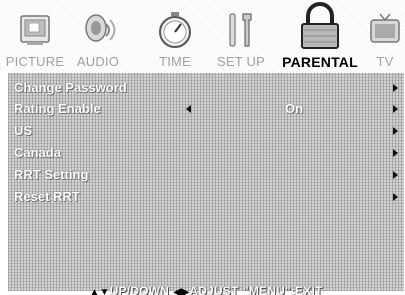 The height and width of the screenshot is (295, 405). I want to click on menu-item-canada: Canada, so click(206, 152).